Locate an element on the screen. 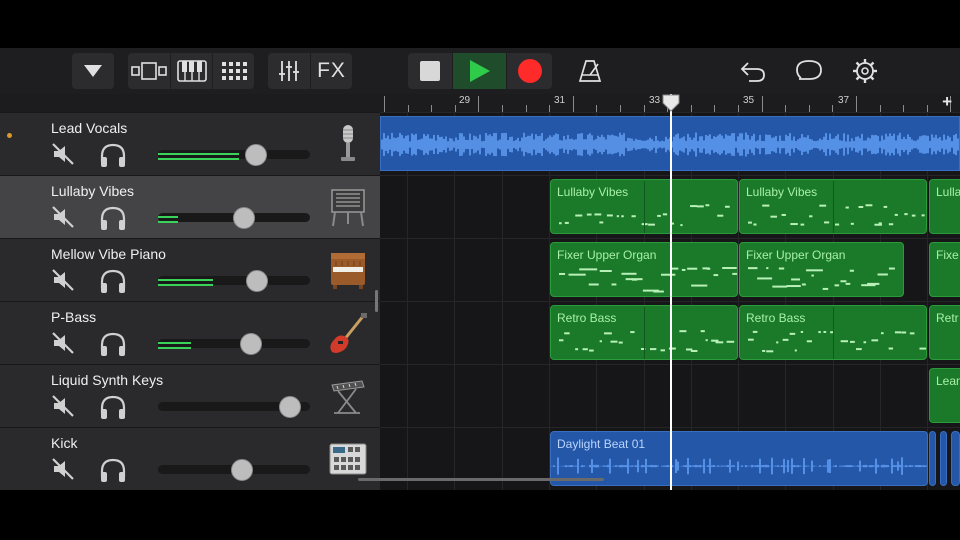 The image size is (960, 540). horizontal-scroll-indicator is located at coordinates (481, 479).